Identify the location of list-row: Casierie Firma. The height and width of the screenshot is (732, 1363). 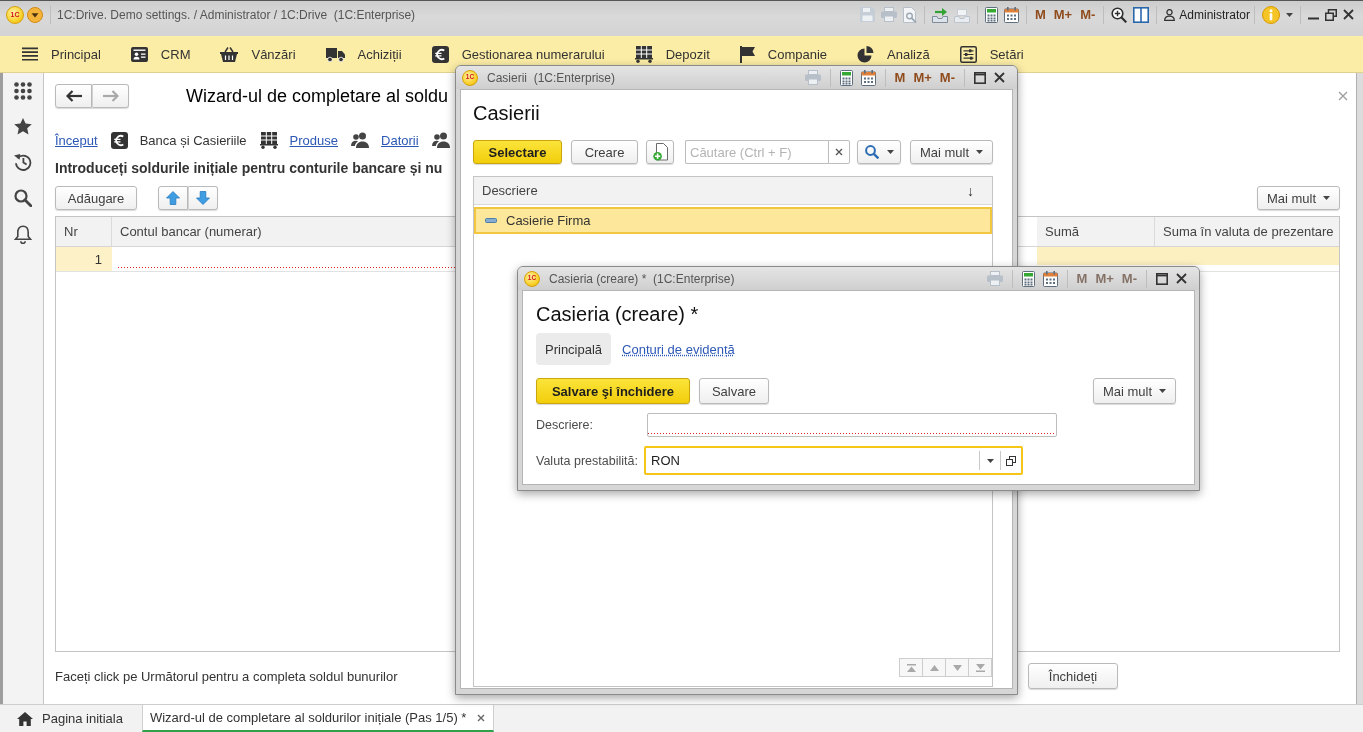
(733, 220).